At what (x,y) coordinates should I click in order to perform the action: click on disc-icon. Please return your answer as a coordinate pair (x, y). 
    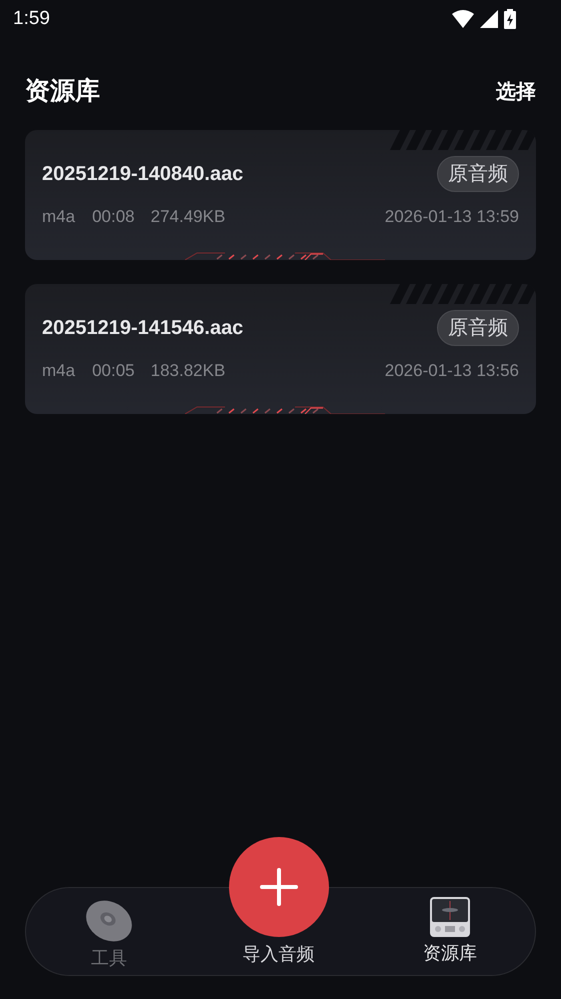
    Looking at the image, I should click on (109, 921).